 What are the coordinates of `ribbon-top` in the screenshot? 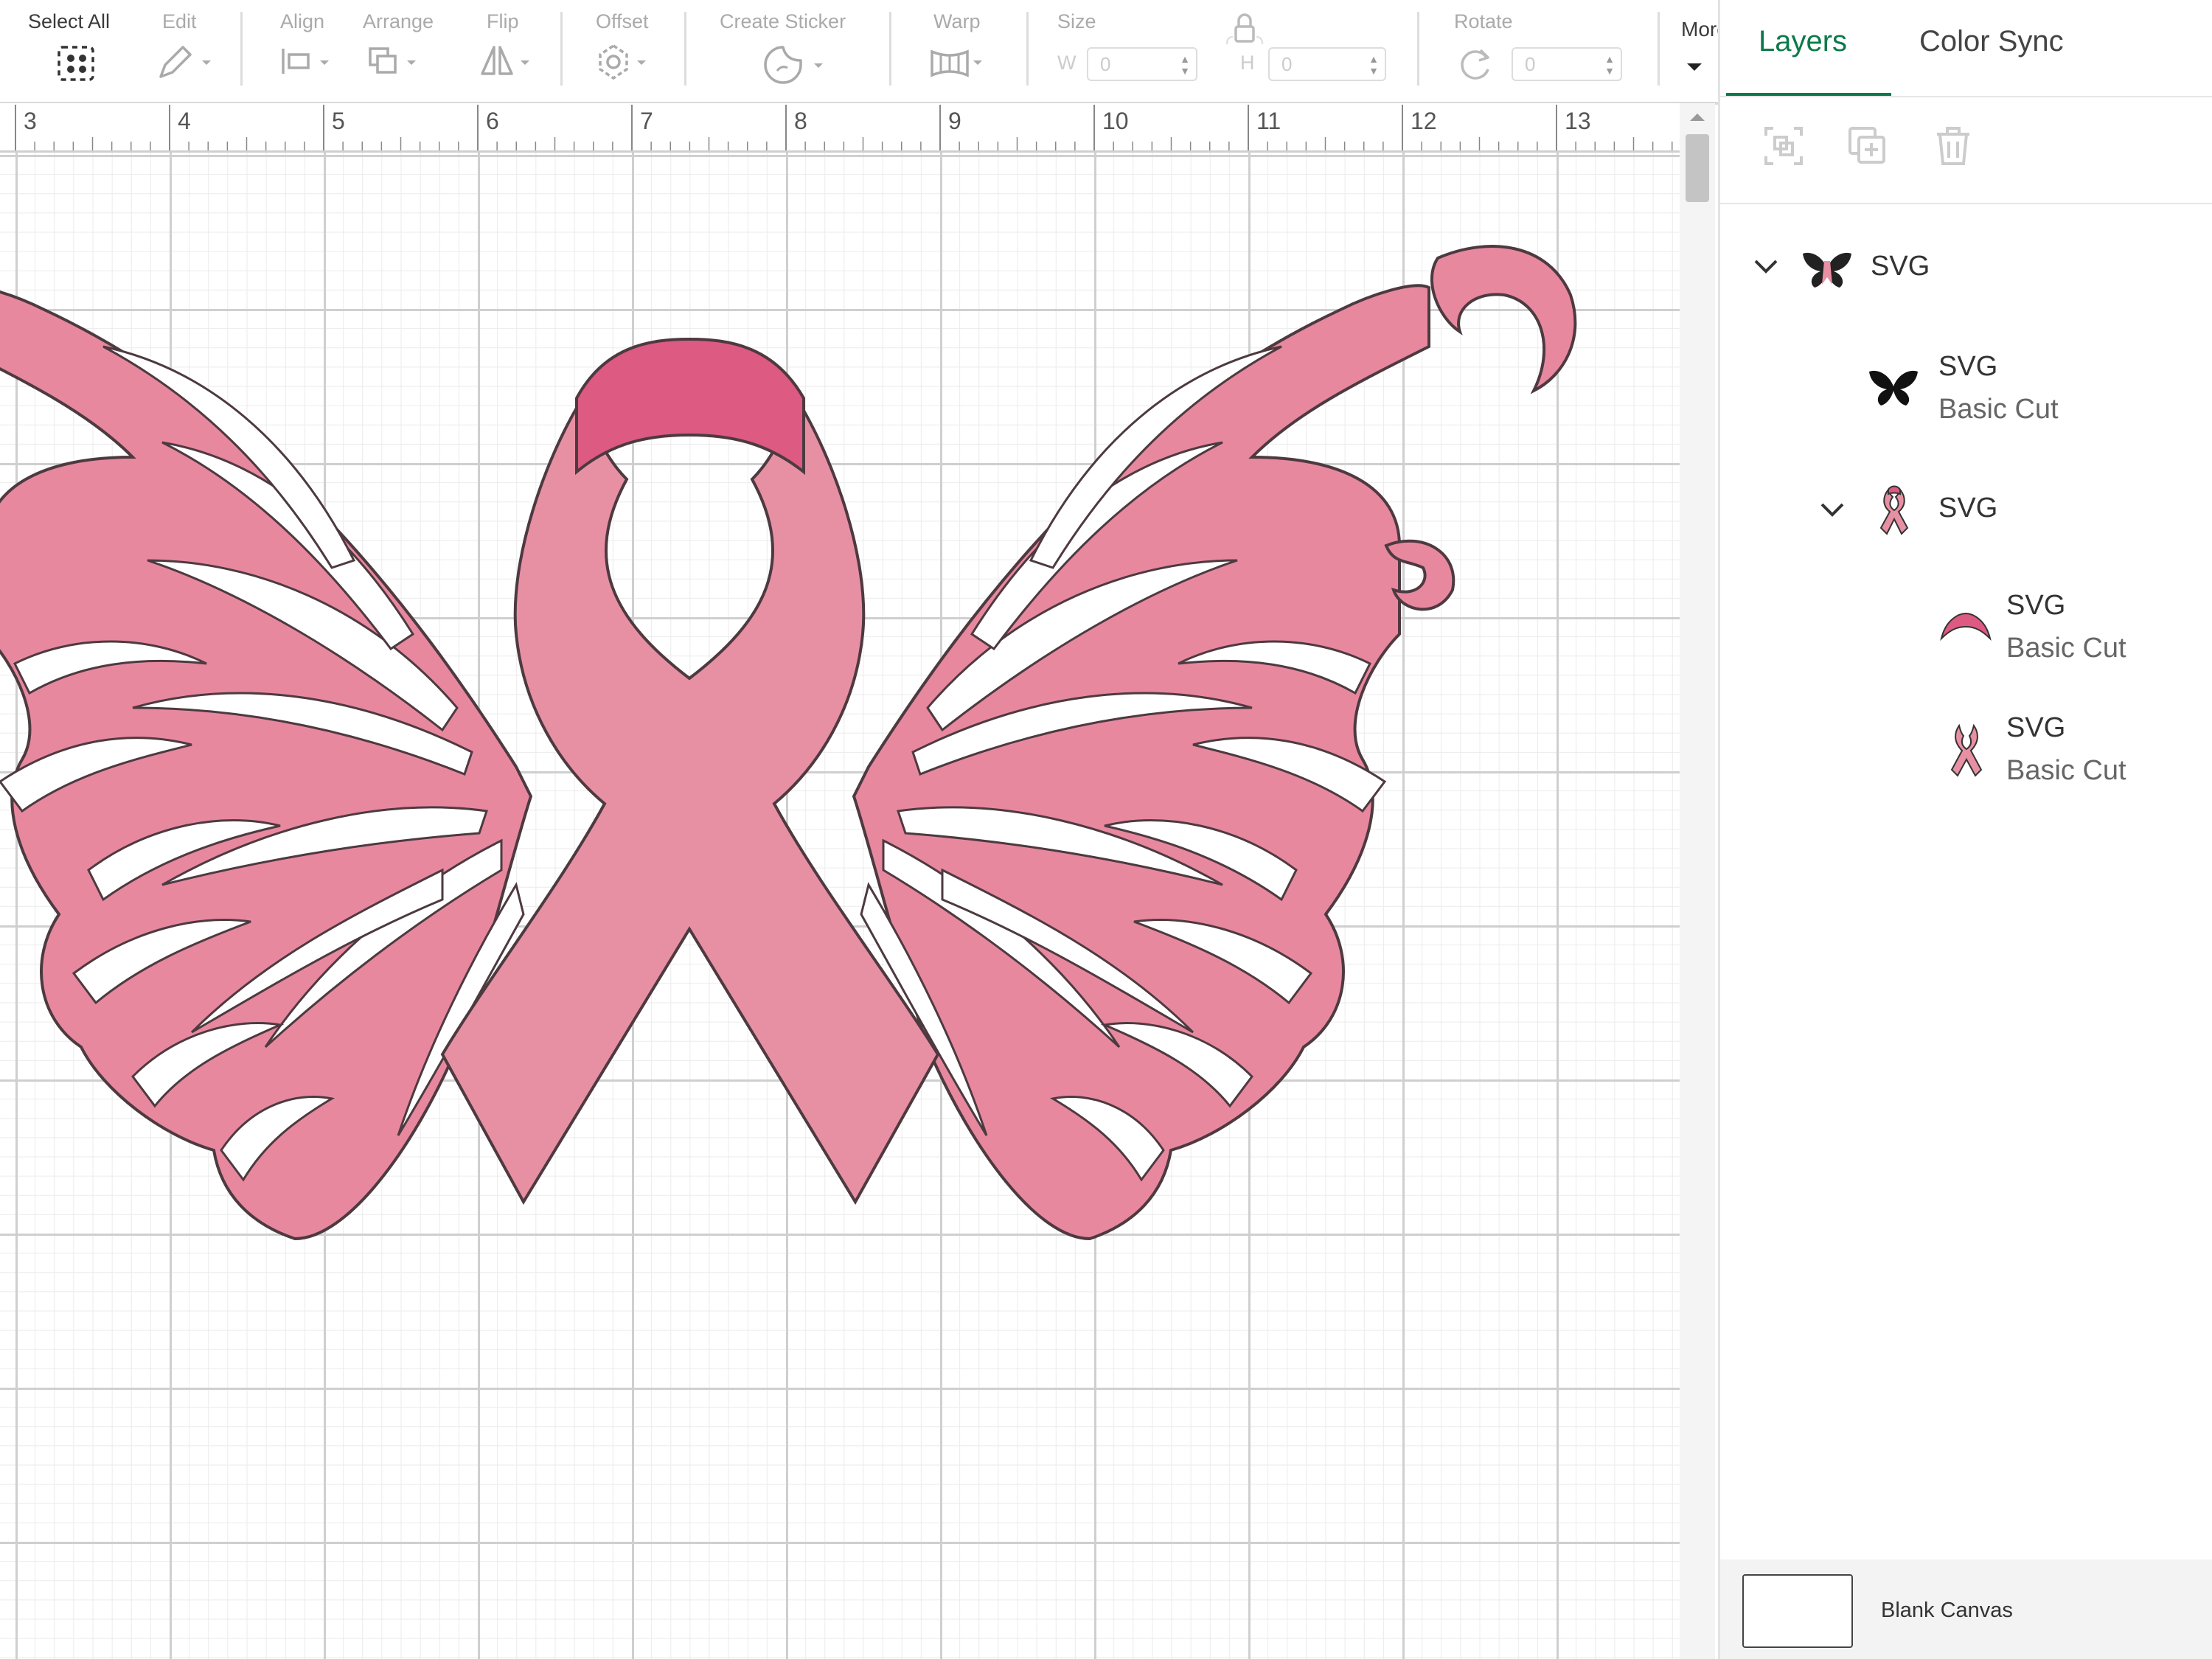 It's located at (690, 406).